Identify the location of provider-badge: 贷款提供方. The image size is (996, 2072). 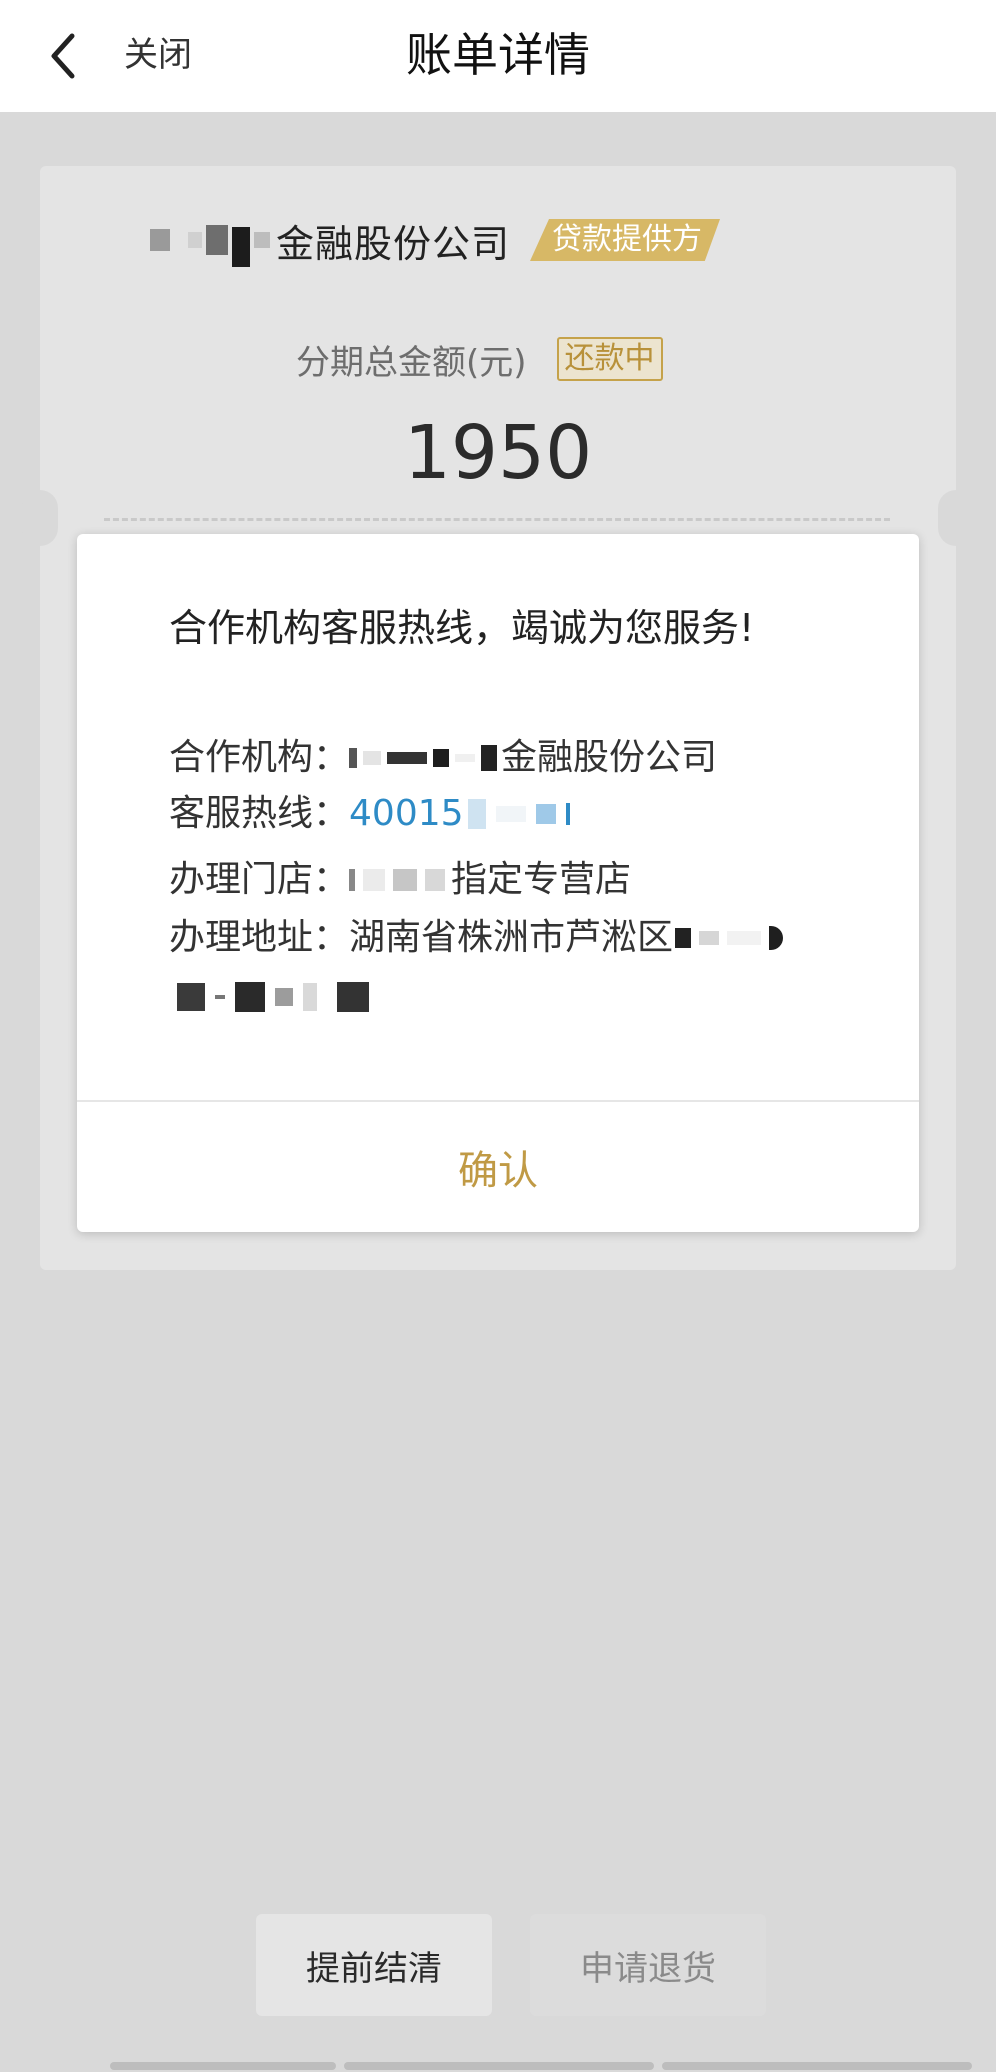
(625, 240).